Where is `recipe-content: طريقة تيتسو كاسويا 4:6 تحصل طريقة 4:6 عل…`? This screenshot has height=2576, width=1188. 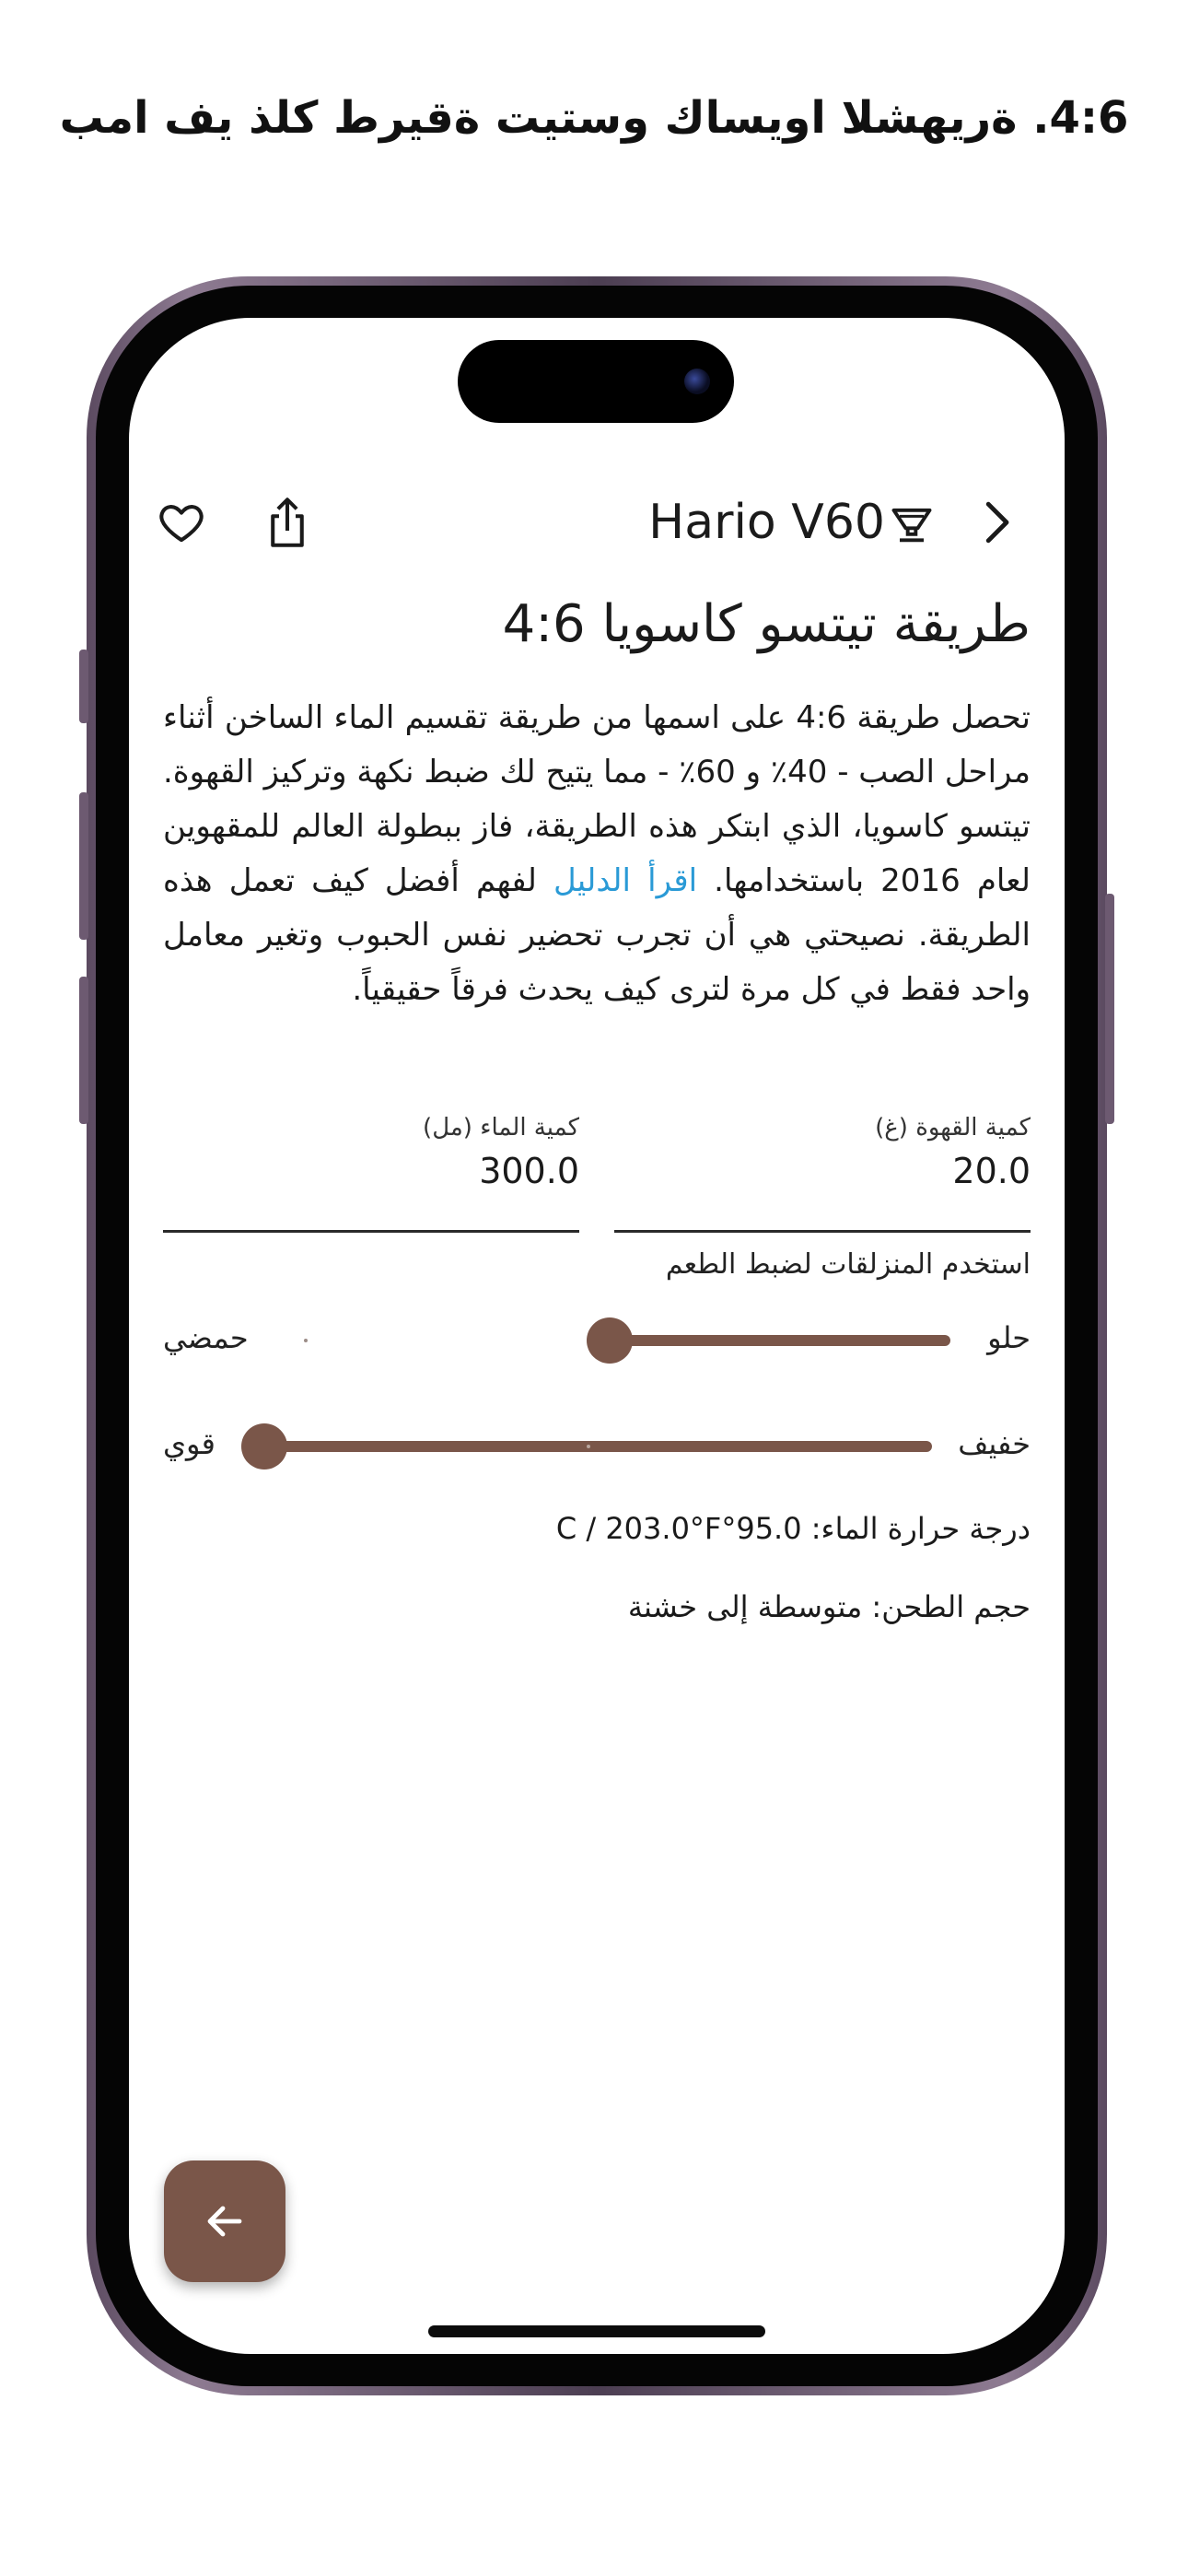 recipe-content: طريقة تيتسو كاسويا 4:6 تحصل طريقة 4:6 عل… is located at coordinates (597, 805).